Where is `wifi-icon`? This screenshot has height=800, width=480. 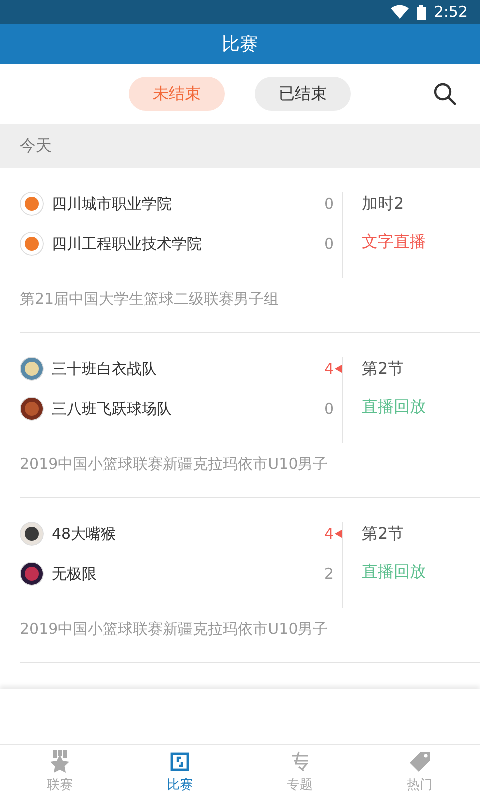 wifi-icon is located at coordinates (400, 12).